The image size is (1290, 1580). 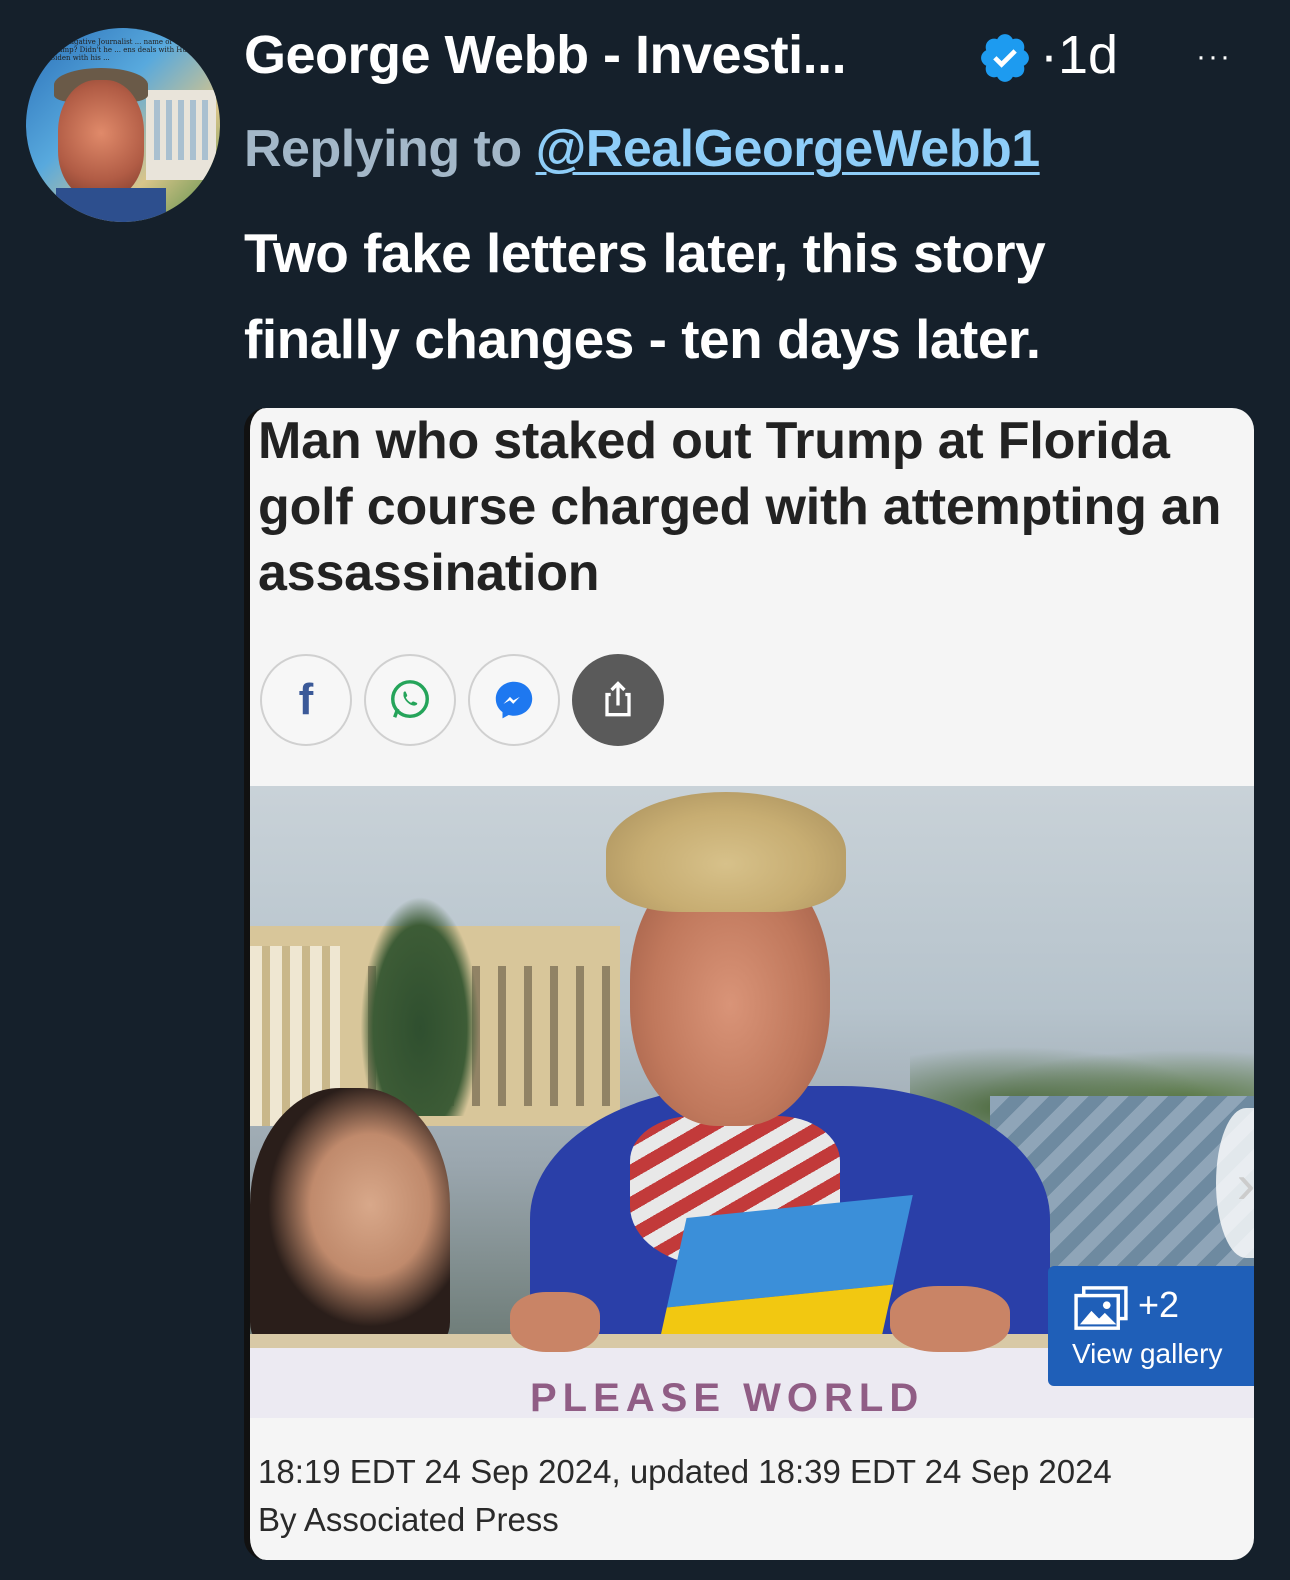 I want to click on facebook-icon: f, so click(x=306, y=699).